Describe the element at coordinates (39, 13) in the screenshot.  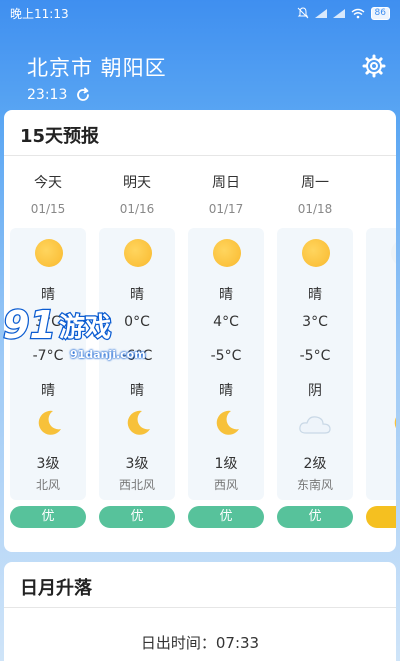
I see `status-time: 晚上11:13` at that location.